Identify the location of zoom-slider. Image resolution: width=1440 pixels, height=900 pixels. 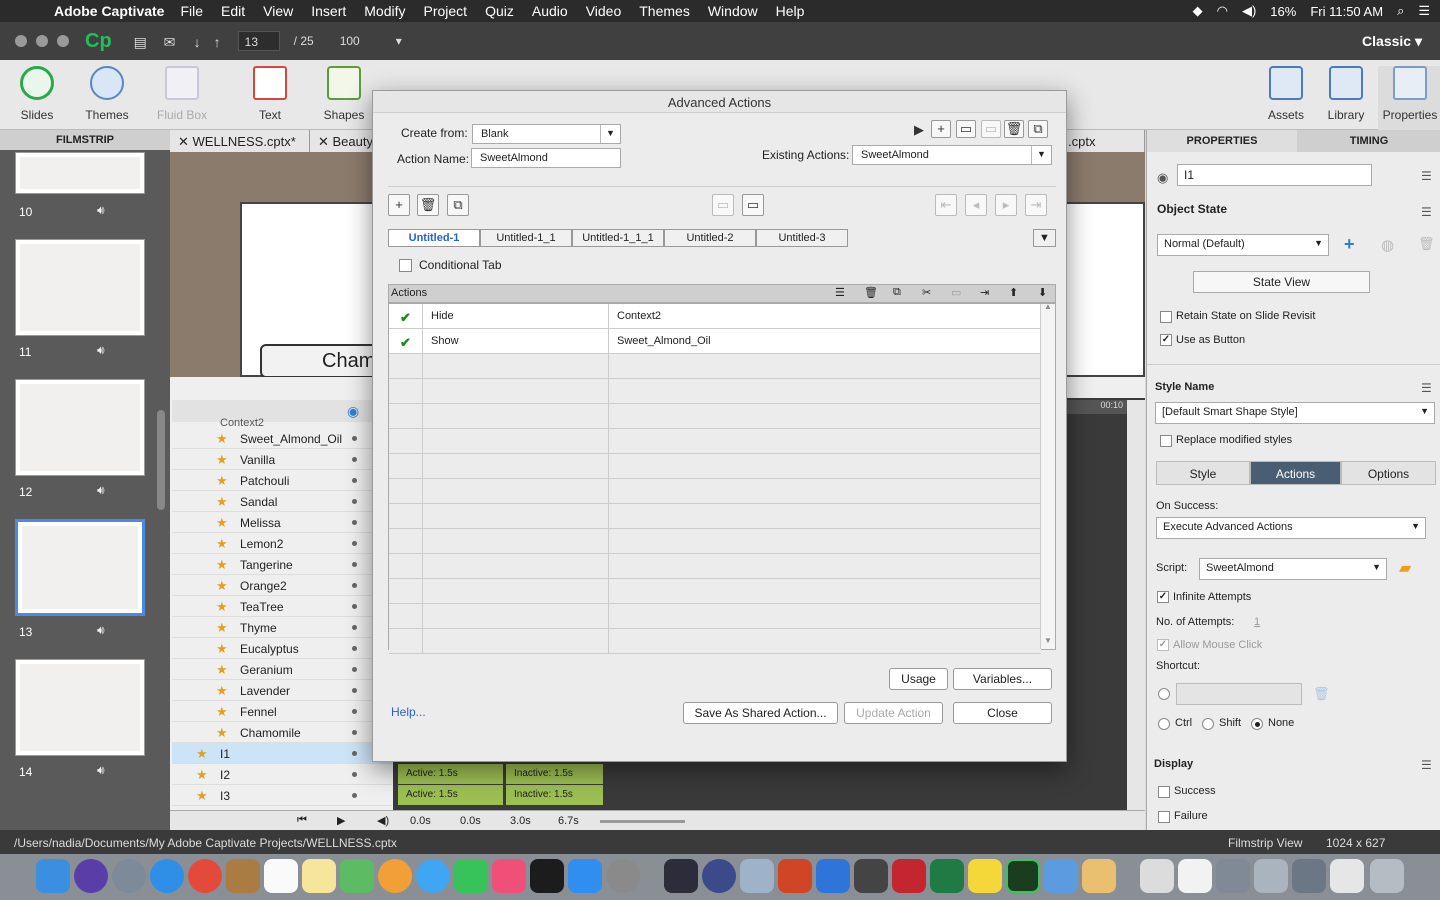
(642, 821).